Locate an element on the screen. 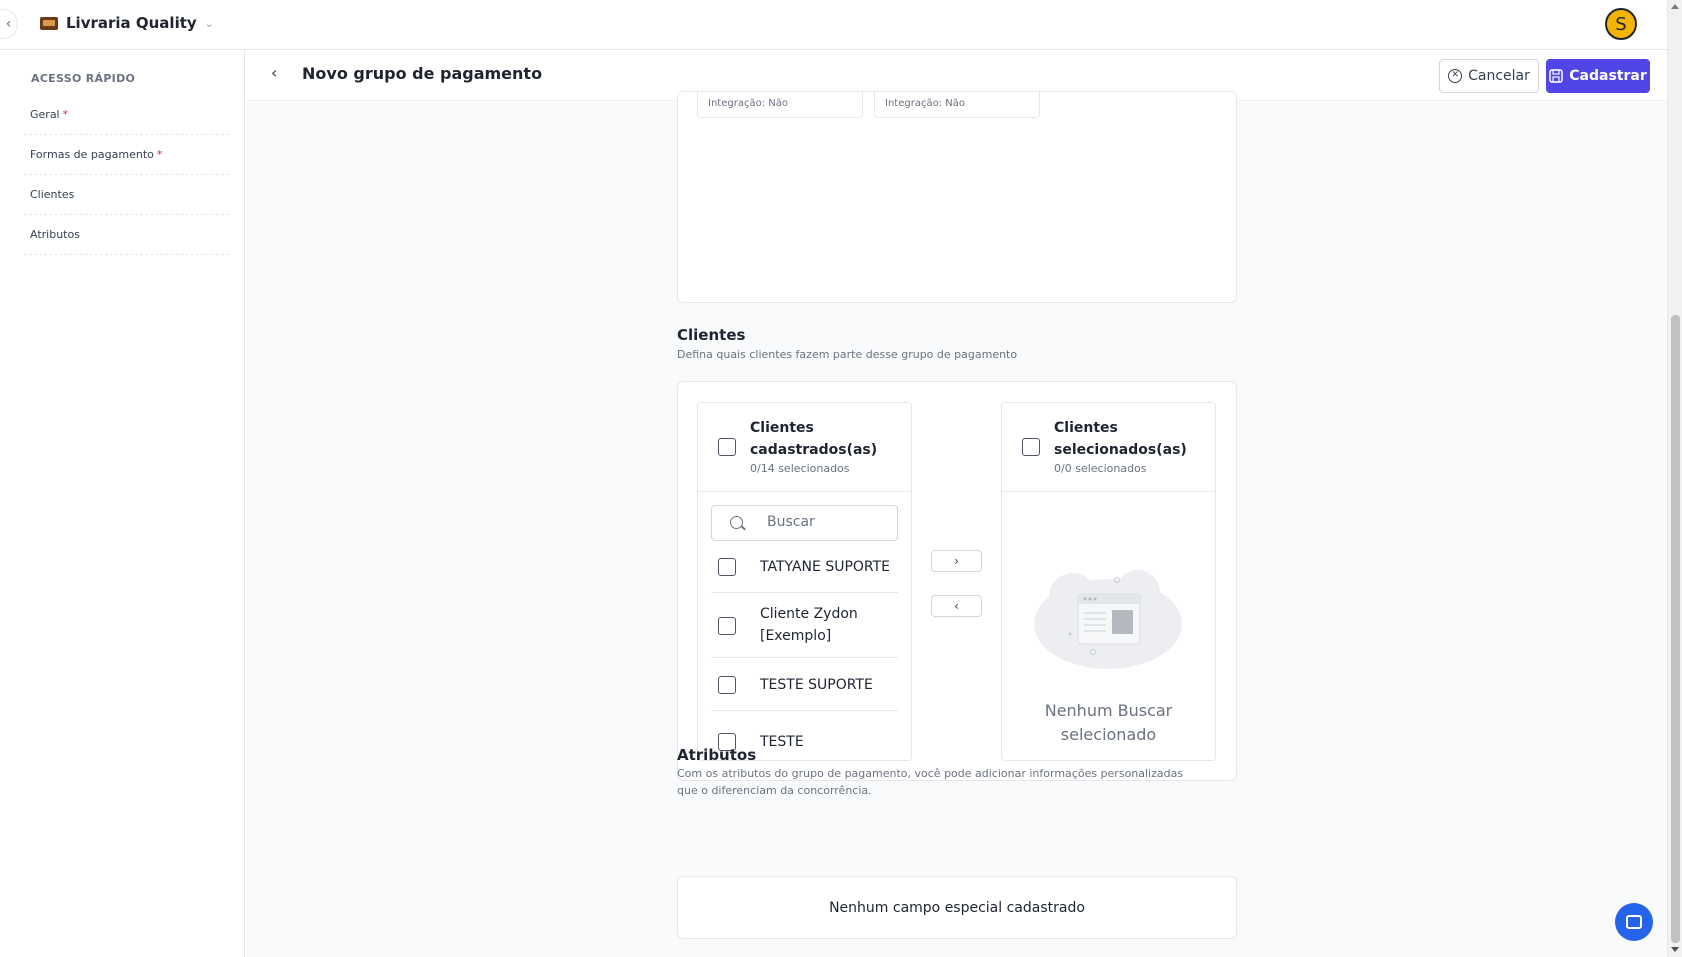 Image resolution: width=1682 pixels, height=957 pixels. move-left-button: ‹ is located at coordinates (956, 606).